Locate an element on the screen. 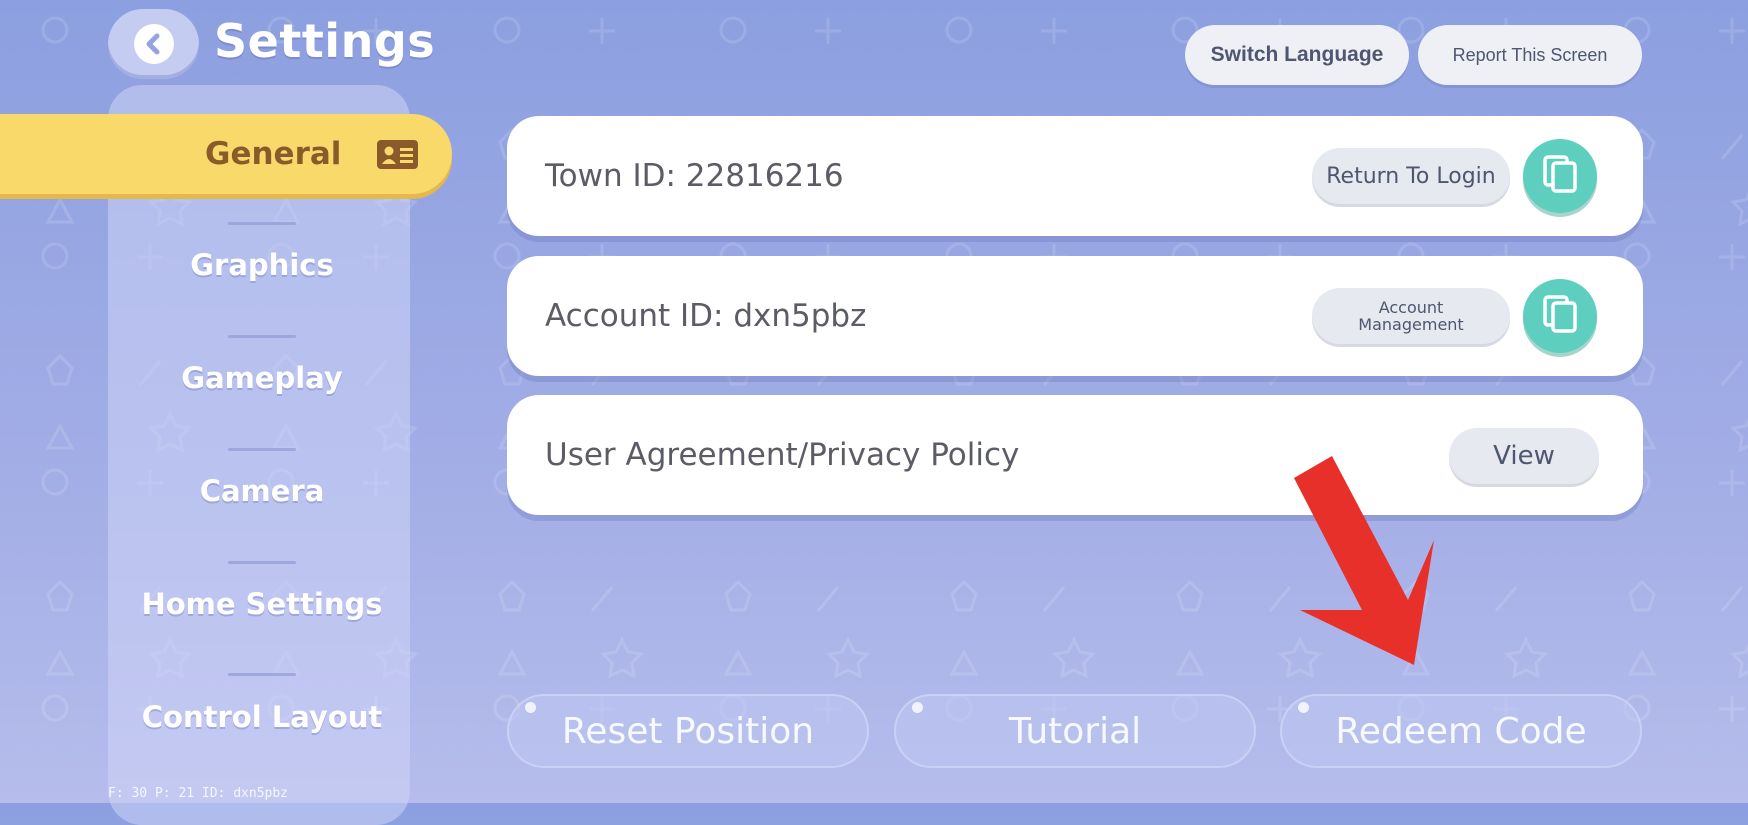 This screenshot has width=1748, height=825. copy-account-id-button is located at coordinates (1560, 316).